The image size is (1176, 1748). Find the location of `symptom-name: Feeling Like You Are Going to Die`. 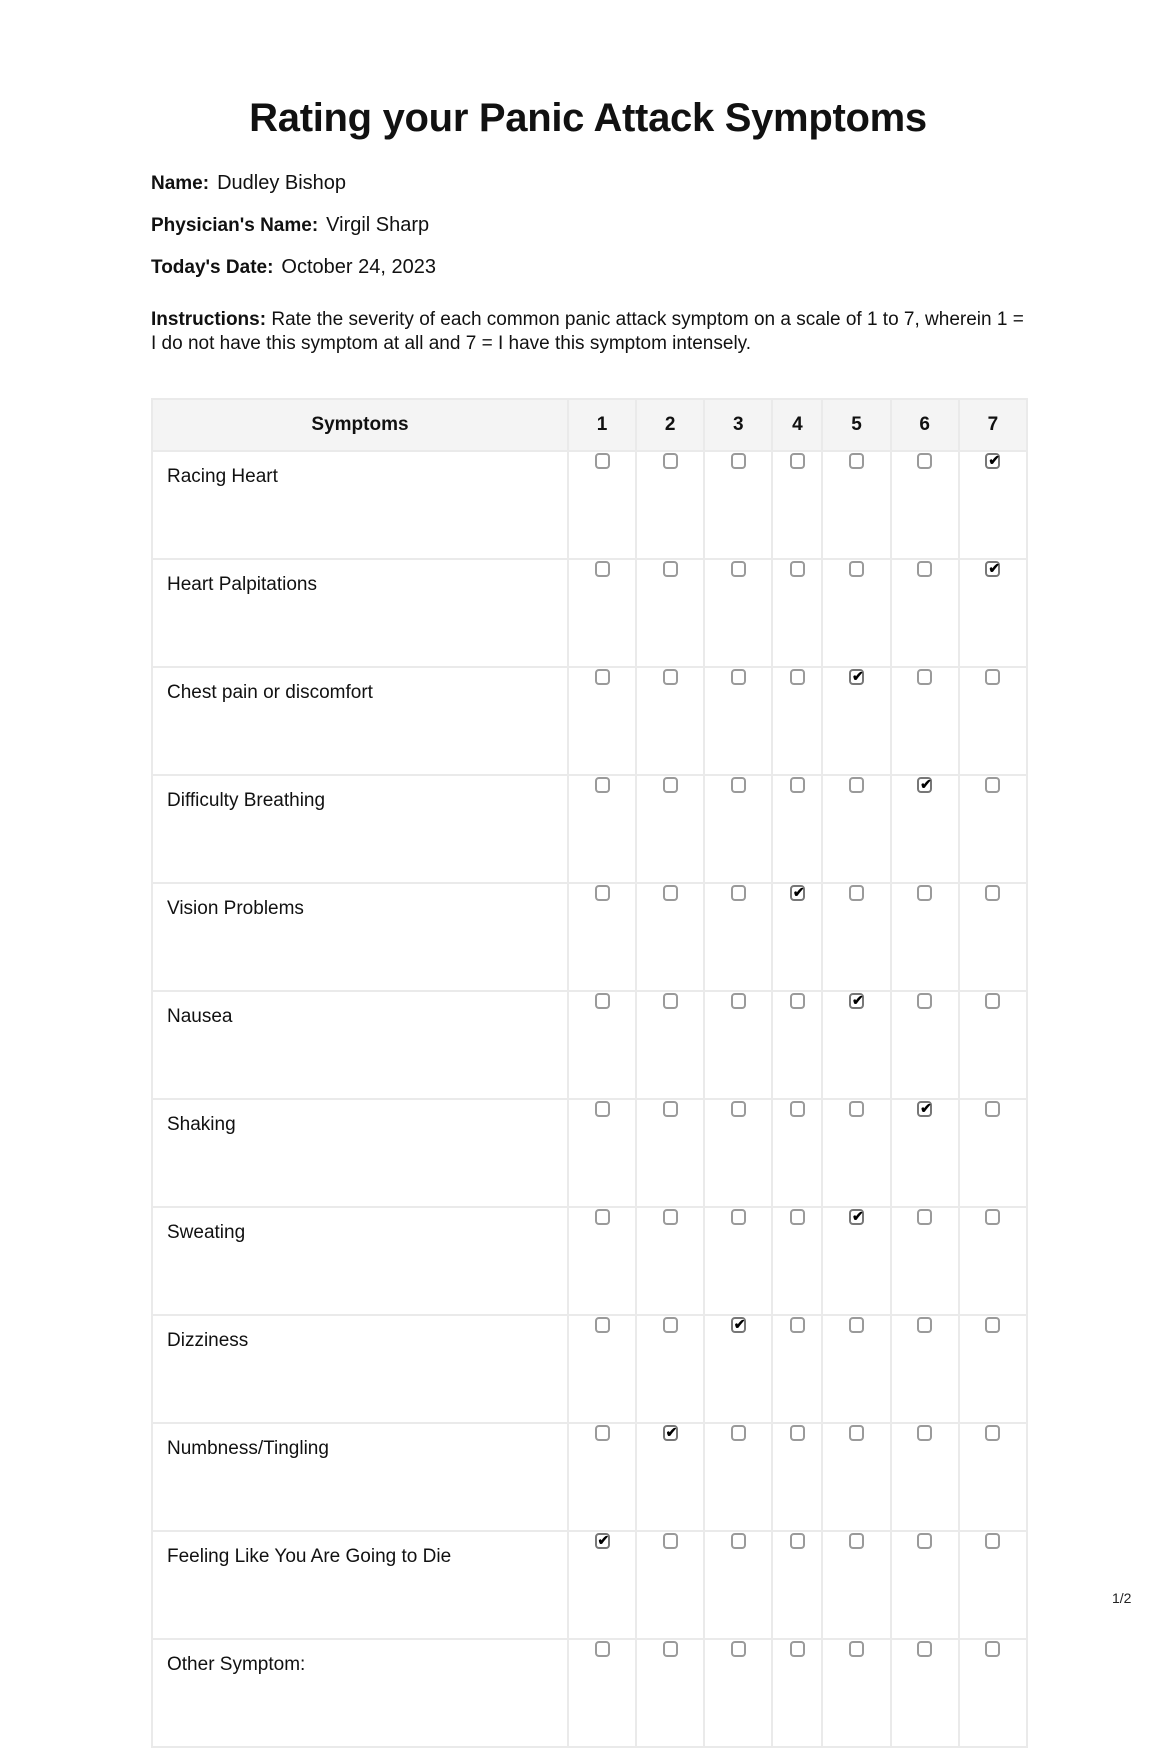

symptom-name: Feeling Like You Are Going to Die is located at coordinates (360, 1585).